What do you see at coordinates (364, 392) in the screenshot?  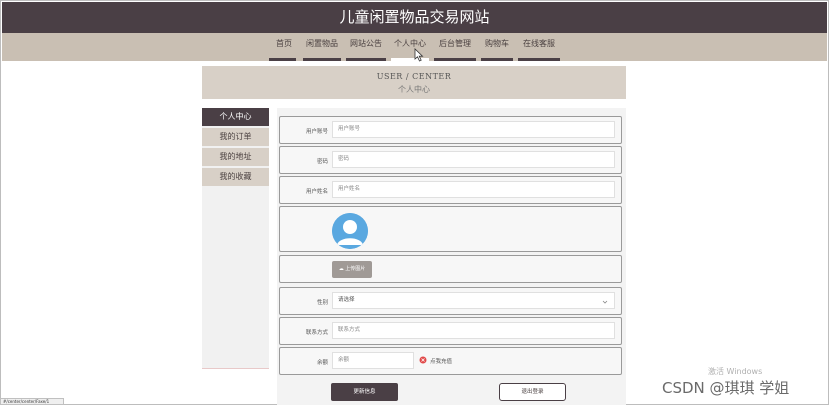 I see `update-info-button: 更新信息` at bounding box center [364, 392].